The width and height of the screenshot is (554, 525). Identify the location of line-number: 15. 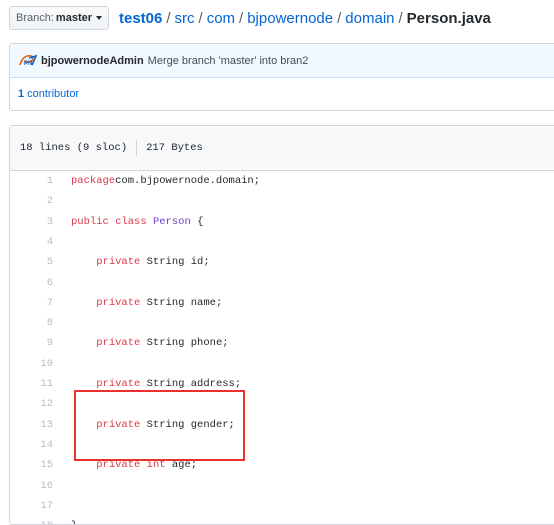
(31, 465).